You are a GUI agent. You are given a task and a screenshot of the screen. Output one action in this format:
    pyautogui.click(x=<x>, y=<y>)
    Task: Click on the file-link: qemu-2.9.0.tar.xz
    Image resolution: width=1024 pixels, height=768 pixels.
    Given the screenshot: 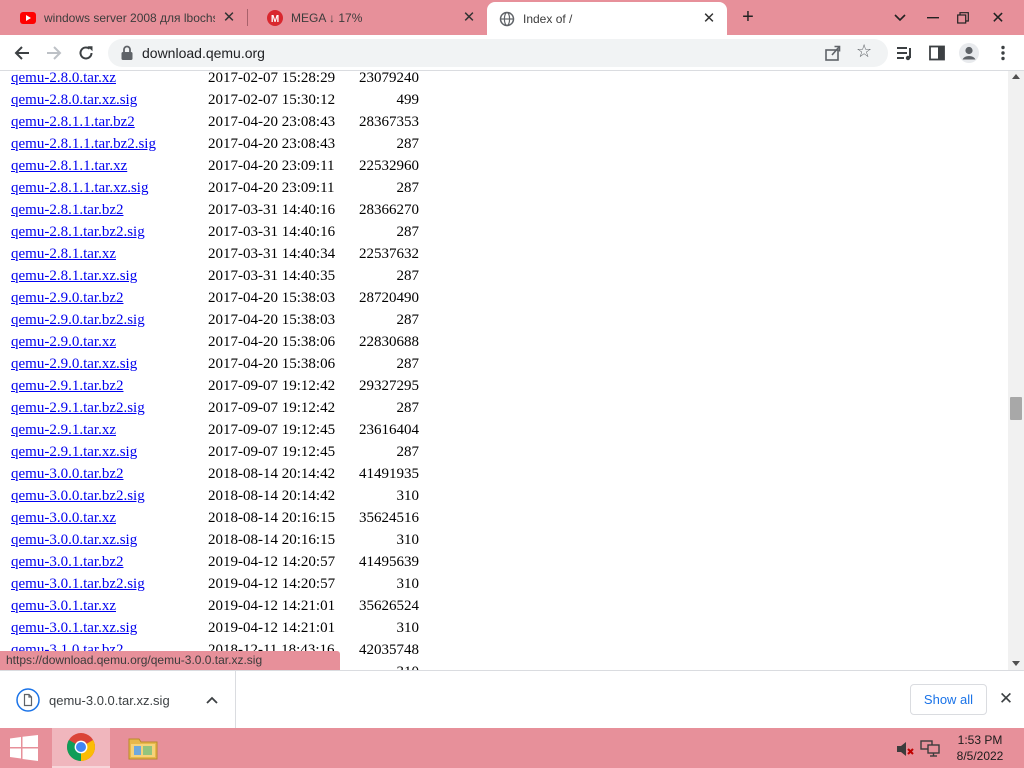 What is the action you would take?
    pyautogui.click(x=63, y=342)
    